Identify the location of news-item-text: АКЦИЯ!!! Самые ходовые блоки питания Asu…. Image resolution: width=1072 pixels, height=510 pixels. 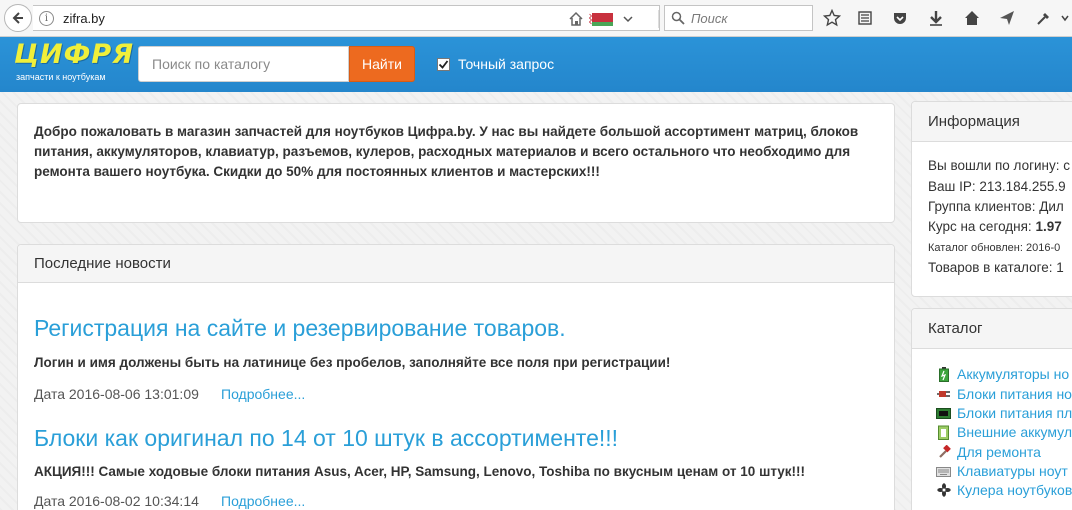
(420, 471).